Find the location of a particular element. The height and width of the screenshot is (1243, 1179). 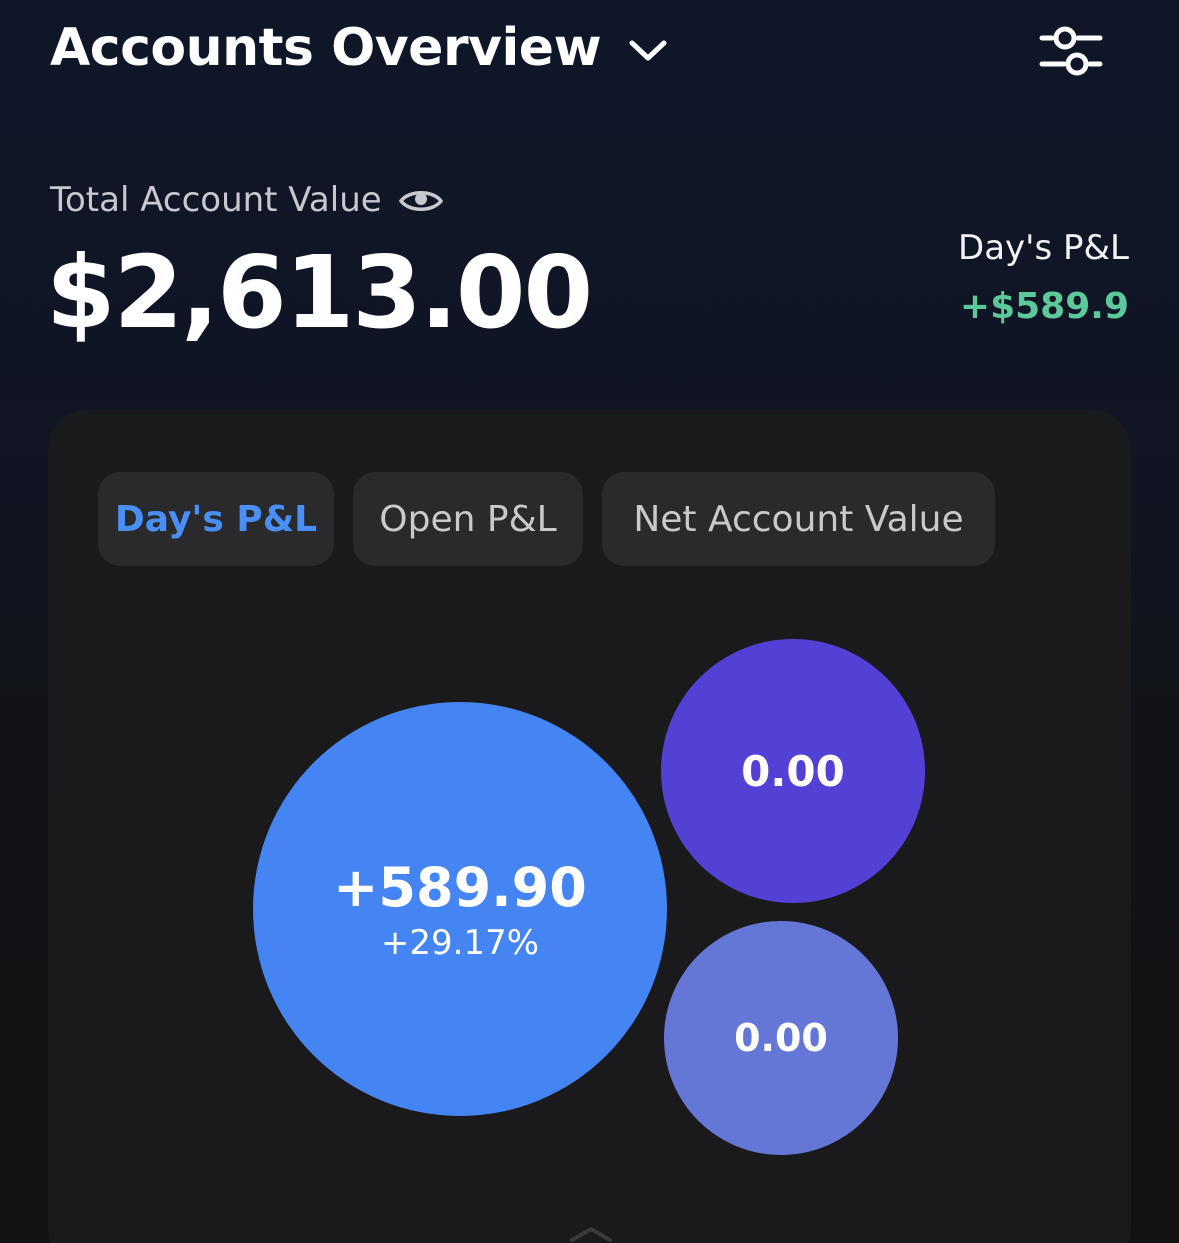

tab-net-account-value: Net Account Value is located at coordinates (798, 519).